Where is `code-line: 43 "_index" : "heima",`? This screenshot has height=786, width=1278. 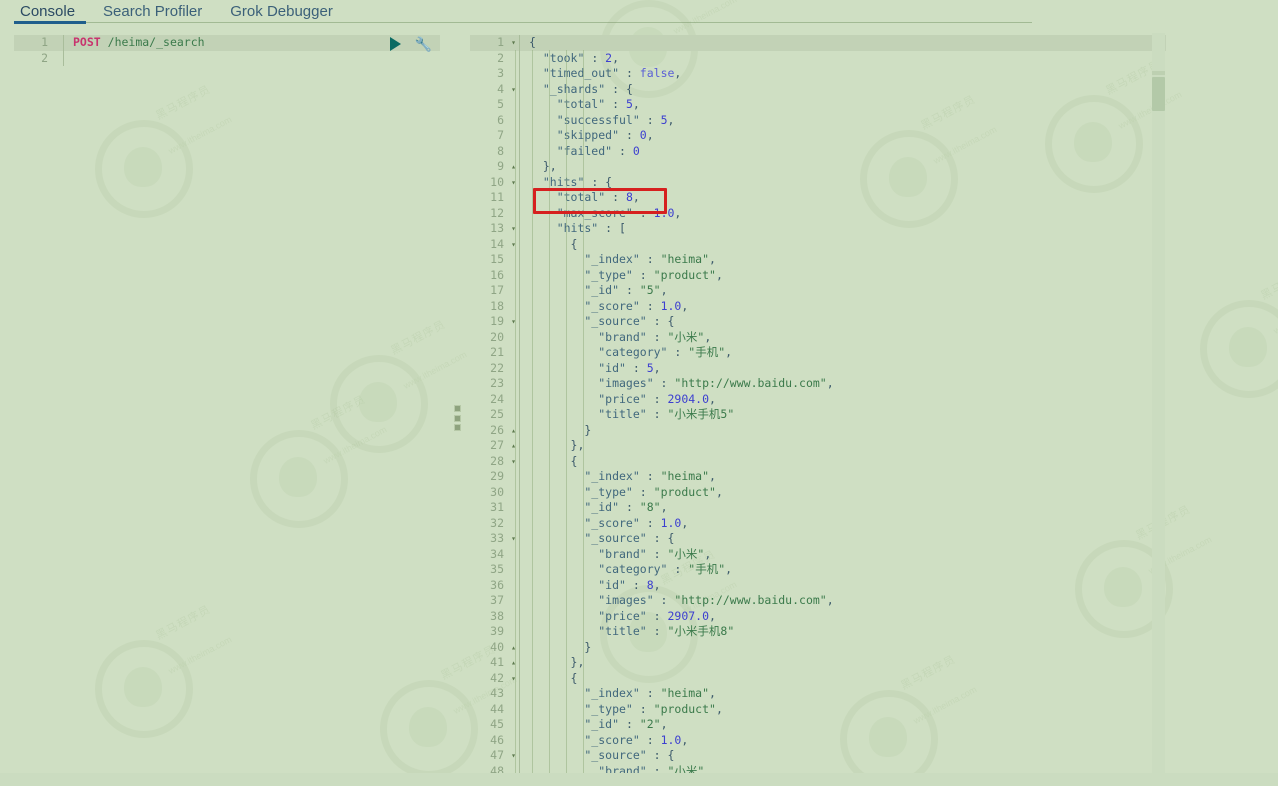
code-line: 43 "_index" : "heima", is located at coordinates (818, 694).